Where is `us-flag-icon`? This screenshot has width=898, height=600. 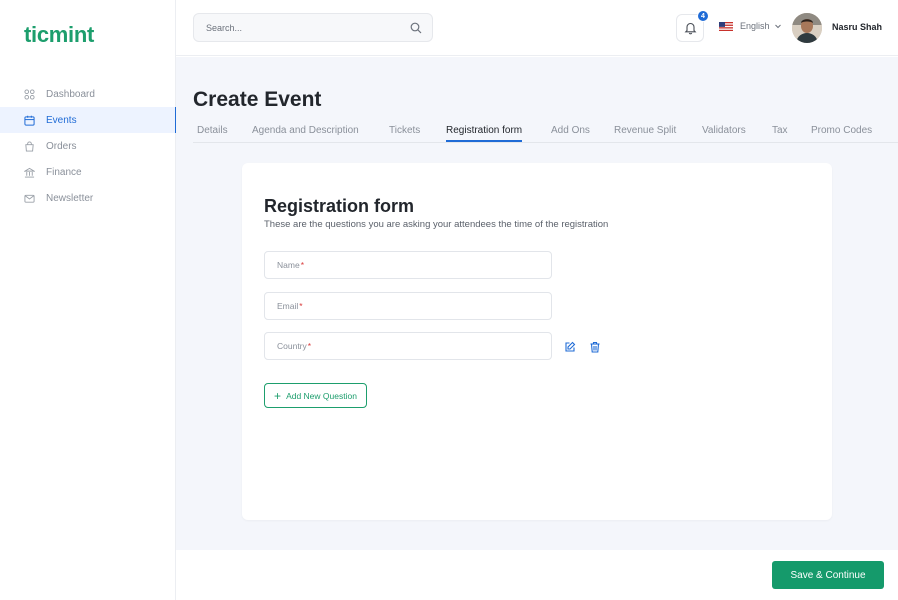 us-flag-icon is located at coordinates (726, 26).